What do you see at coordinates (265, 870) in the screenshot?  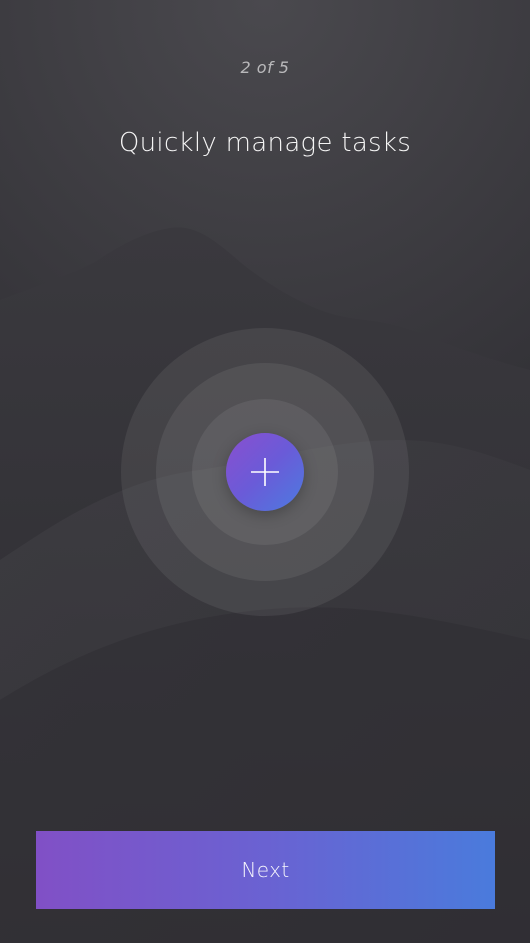 I see `next-button: Next` at bounding box center [265, 870].